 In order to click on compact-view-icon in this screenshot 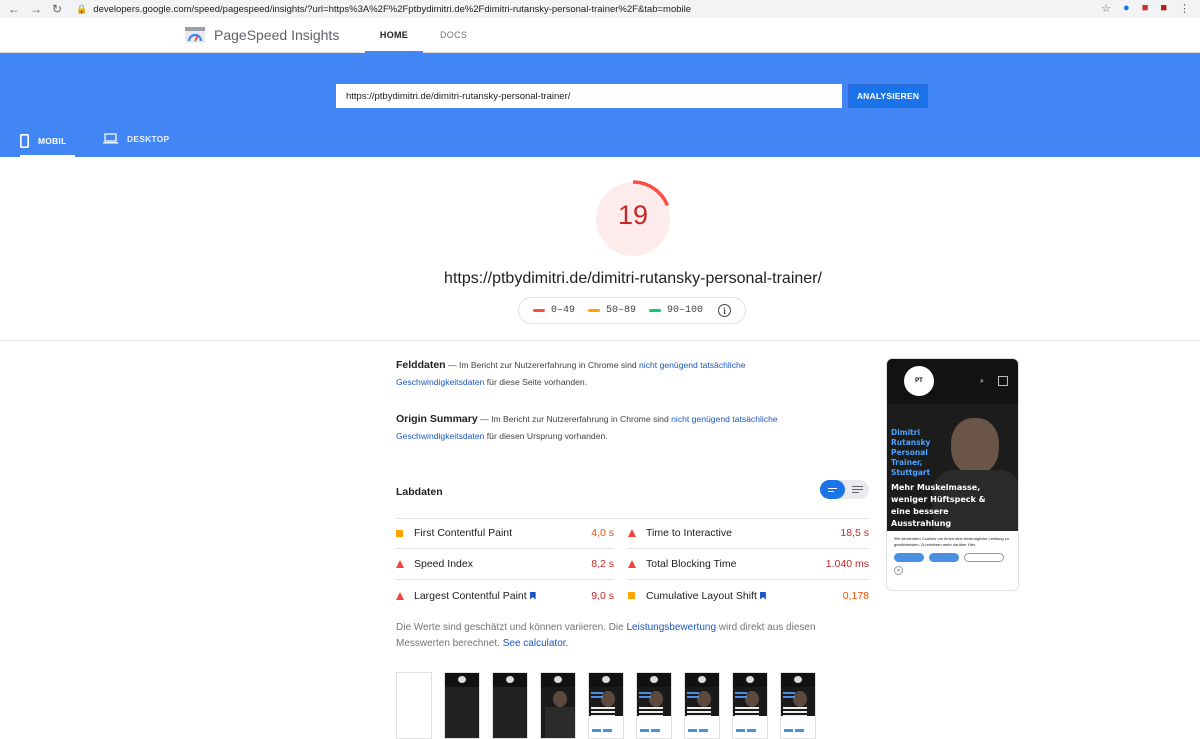, I will do `click(832, 489)`.